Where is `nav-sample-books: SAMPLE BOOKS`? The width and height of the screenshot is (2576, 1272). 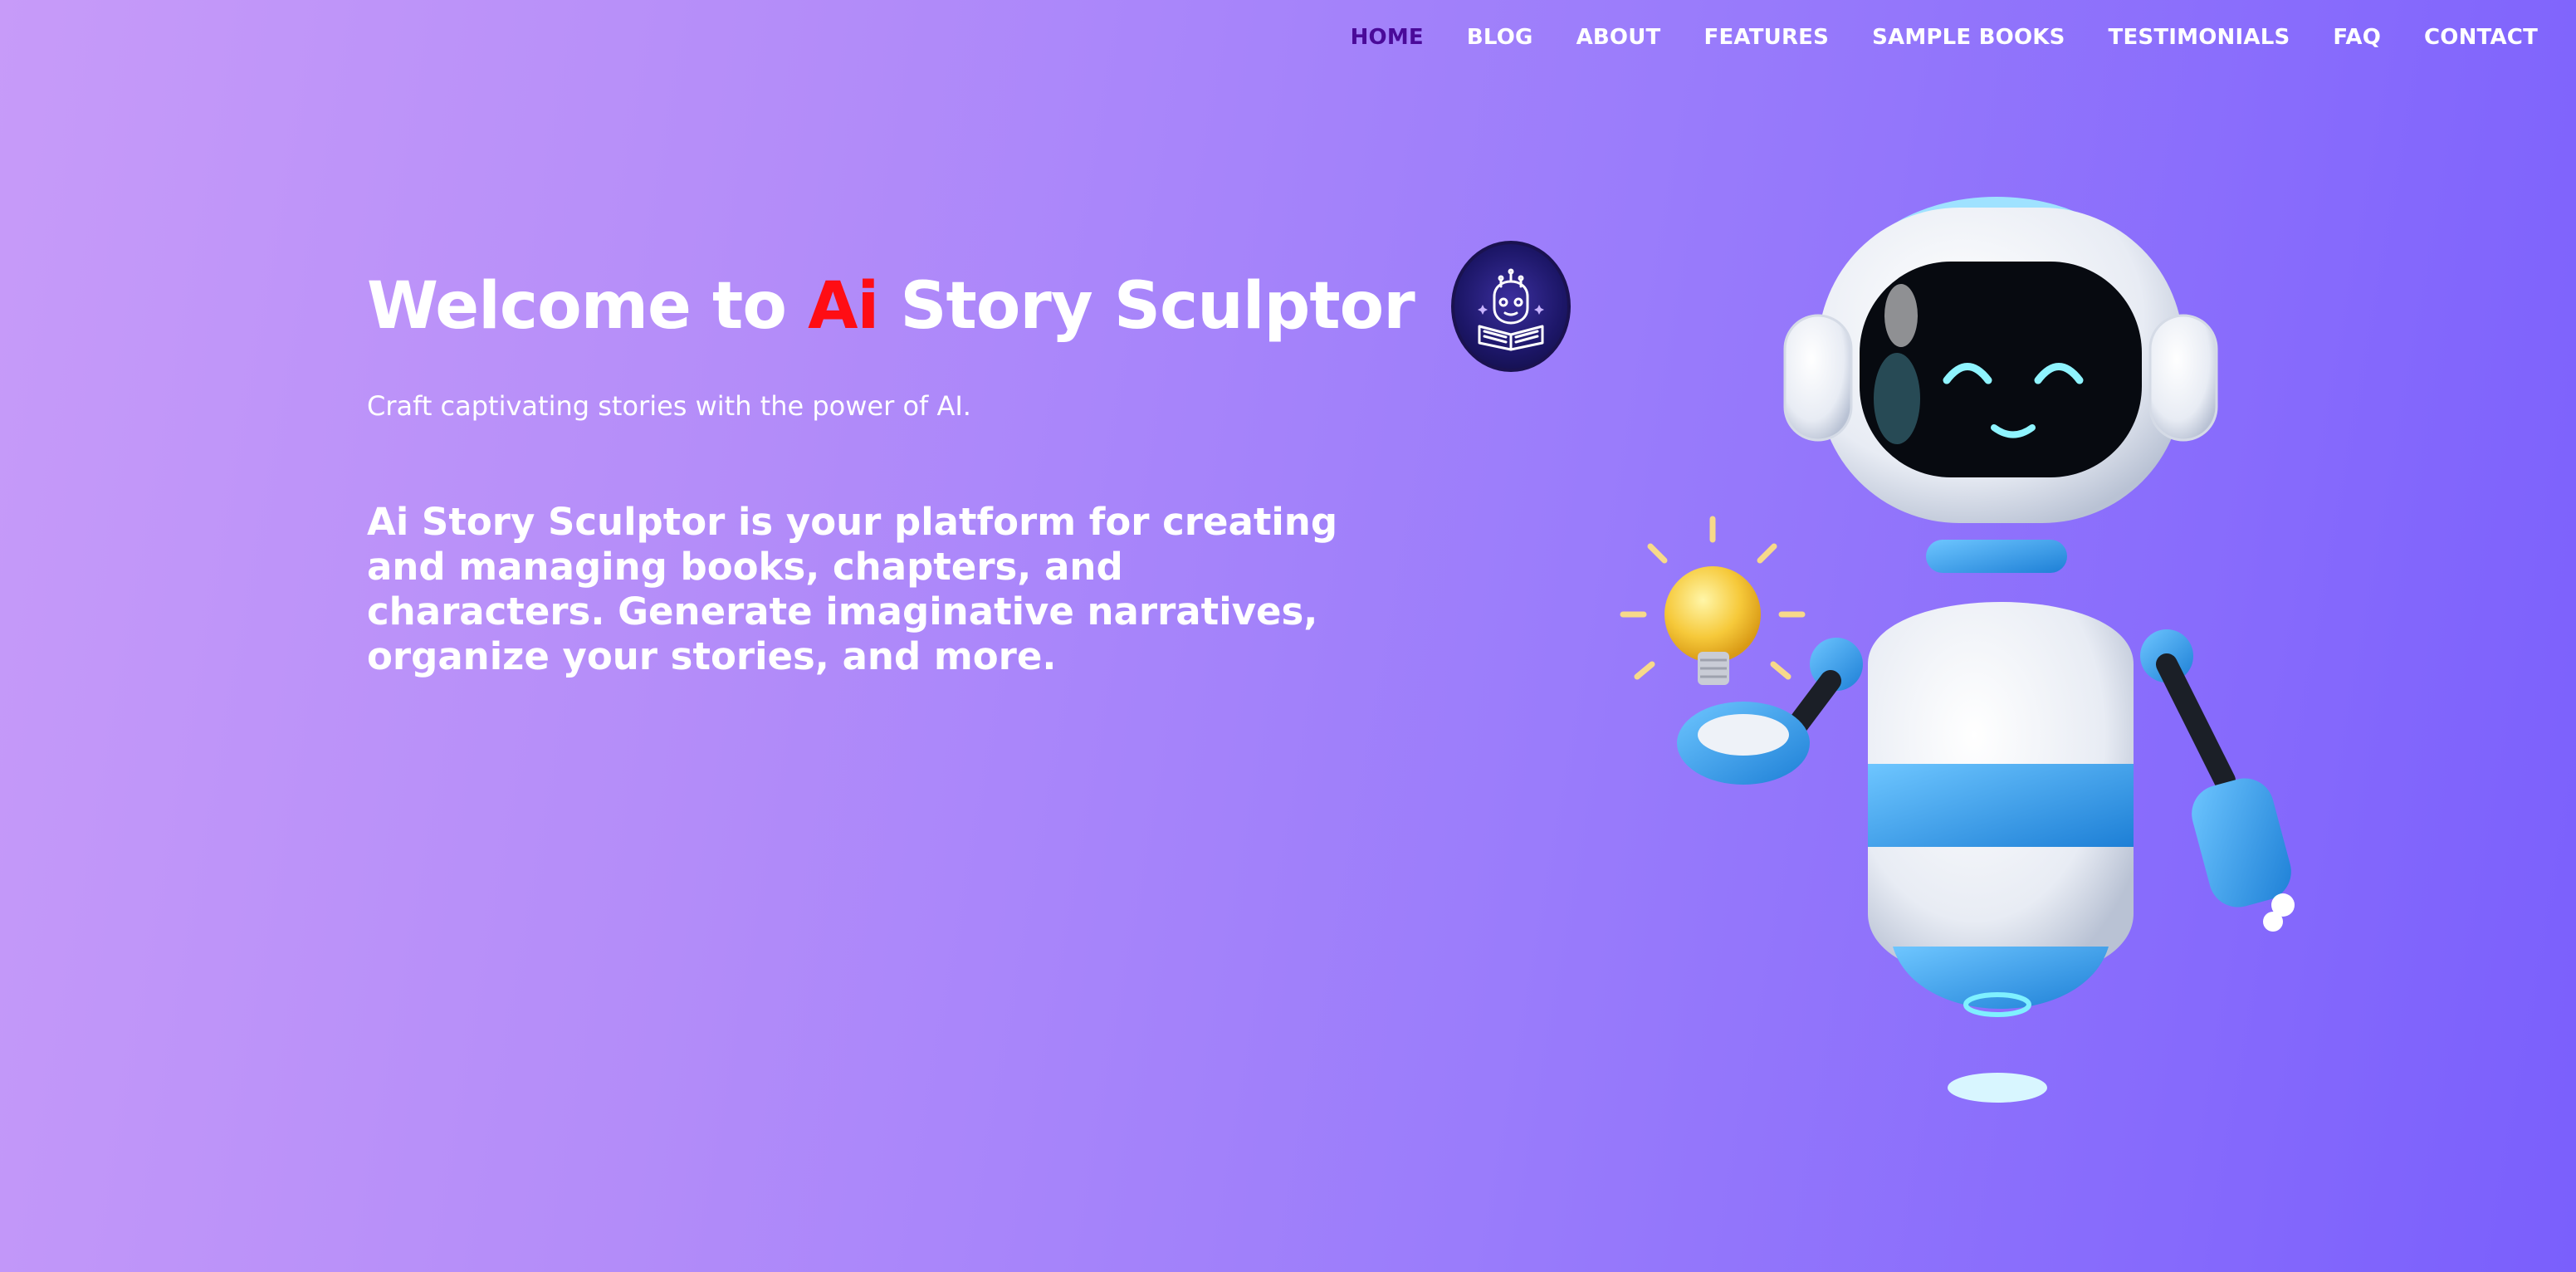
nav-sample-books: SAMPLE BOOKS is located at coordinates (1968, 37).